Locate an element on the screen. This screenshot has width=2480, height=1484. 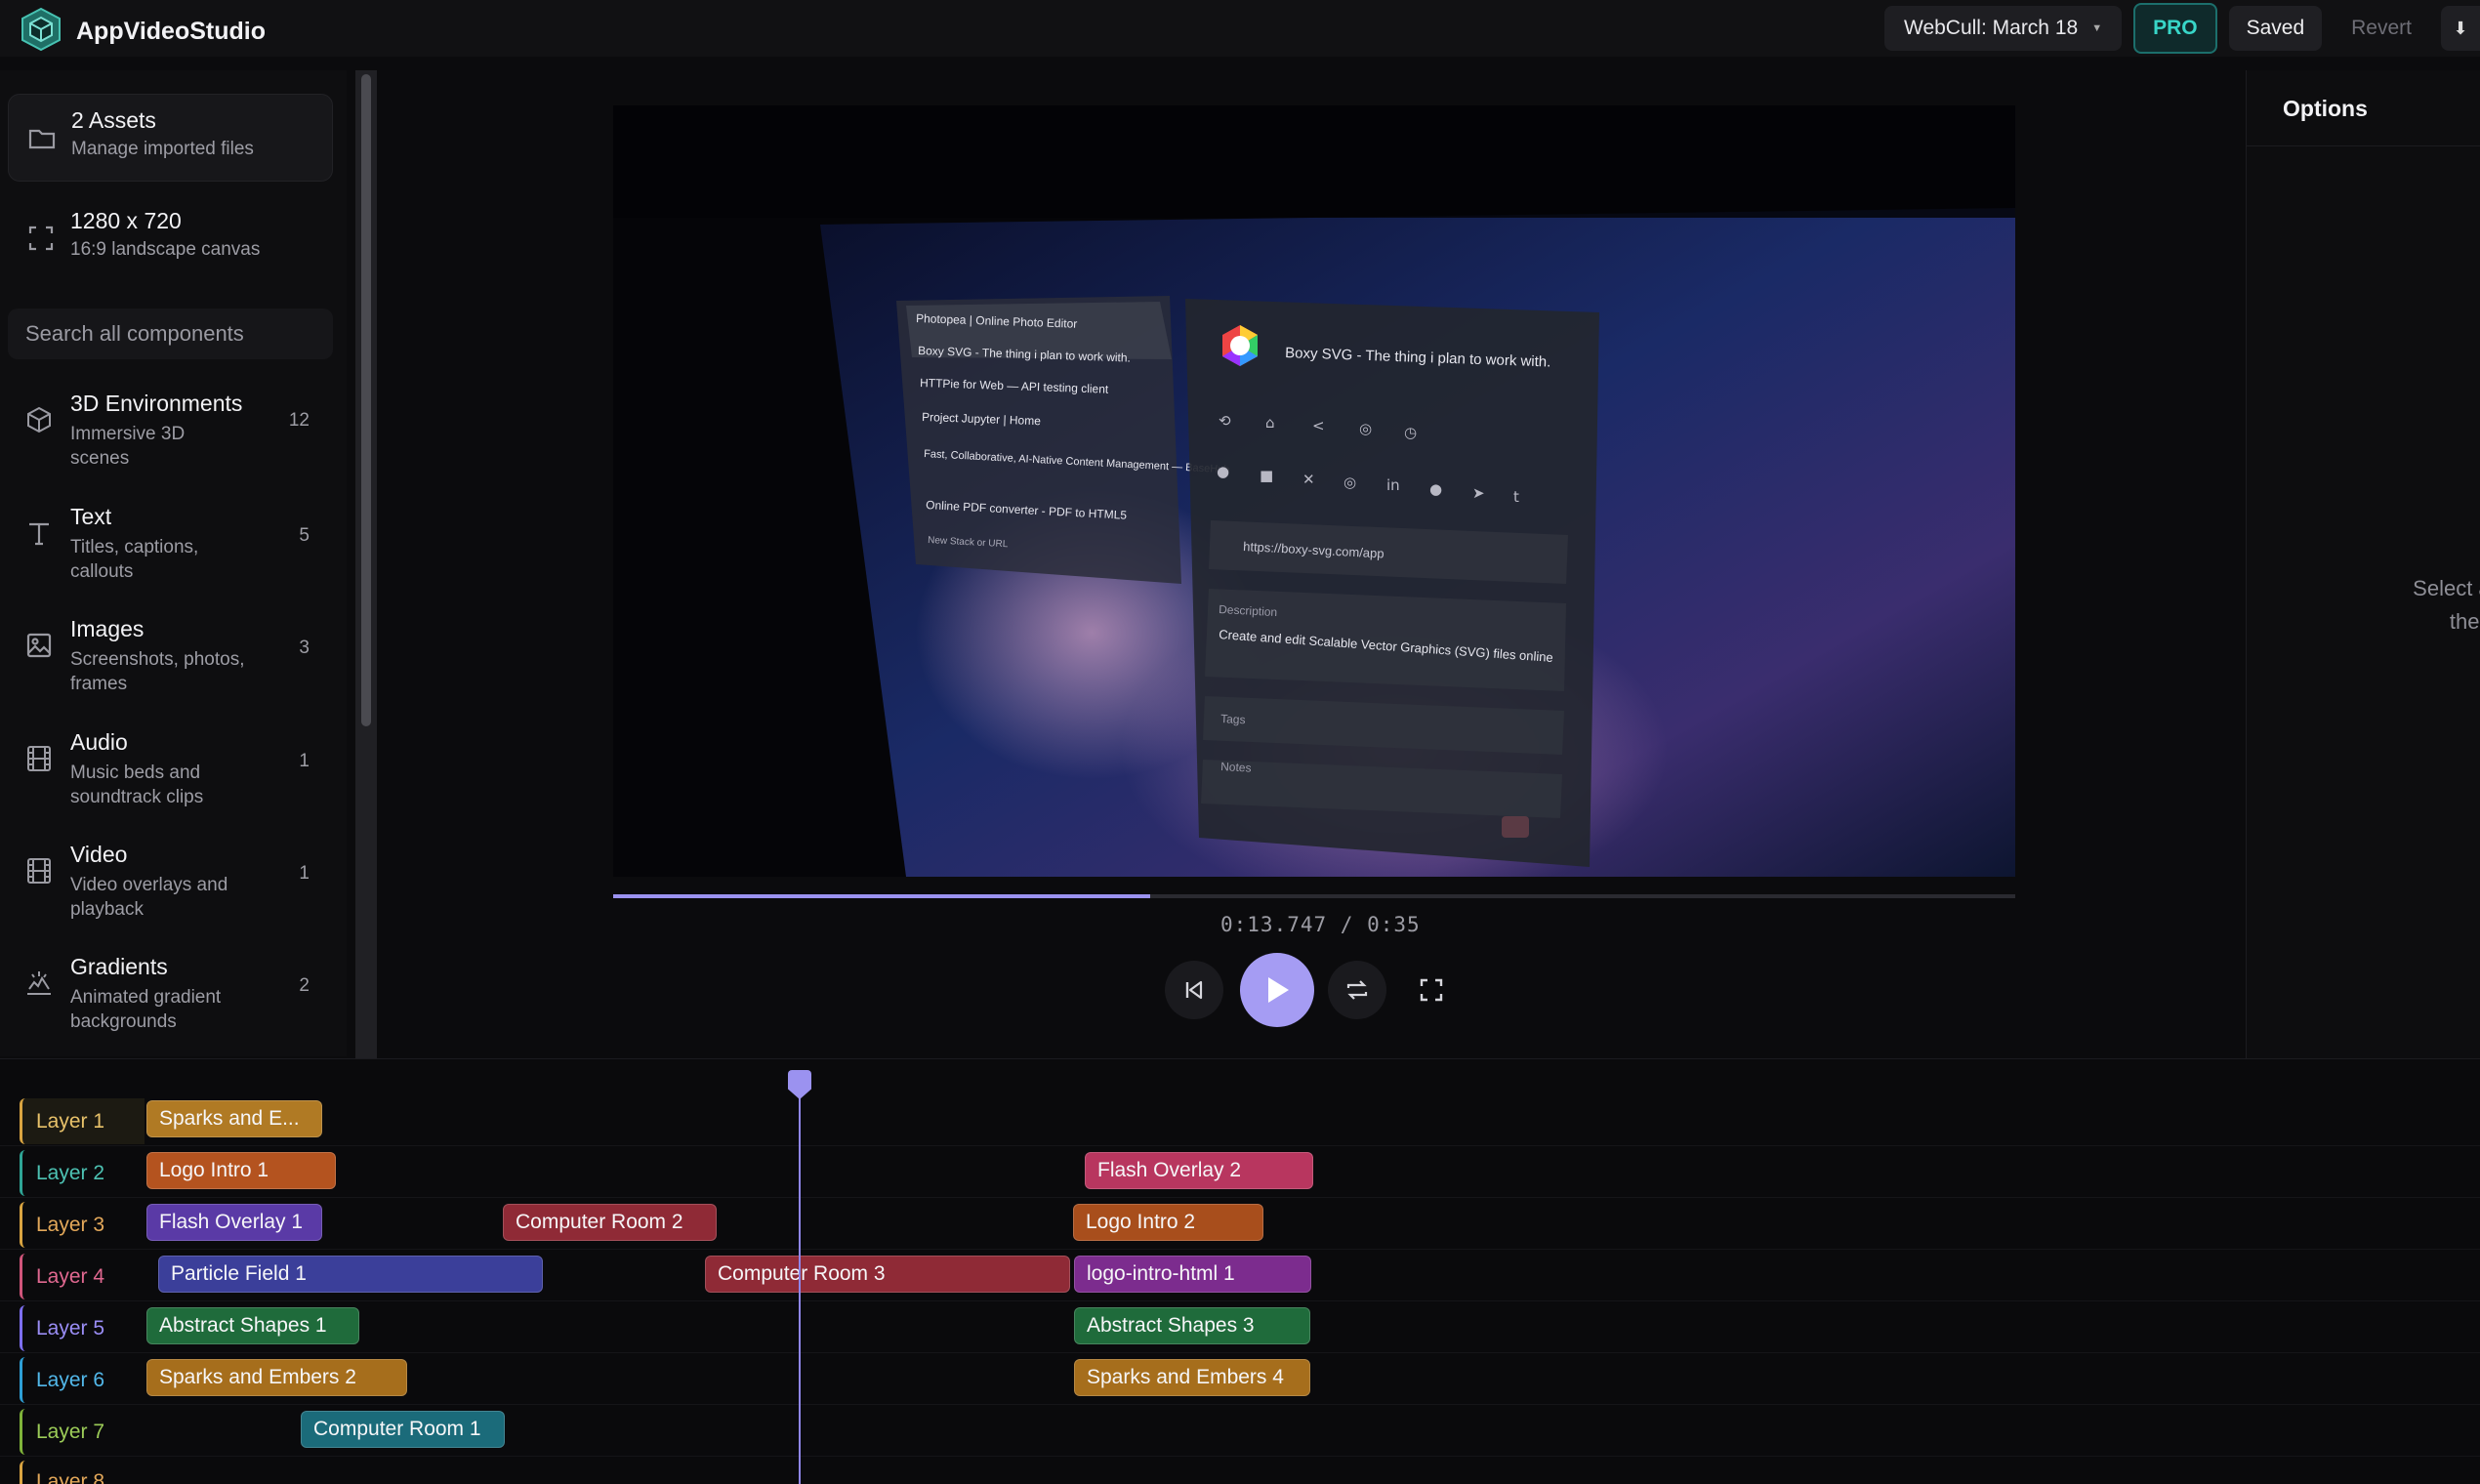
playback-progress-fill is located at coordinates (881, 896).